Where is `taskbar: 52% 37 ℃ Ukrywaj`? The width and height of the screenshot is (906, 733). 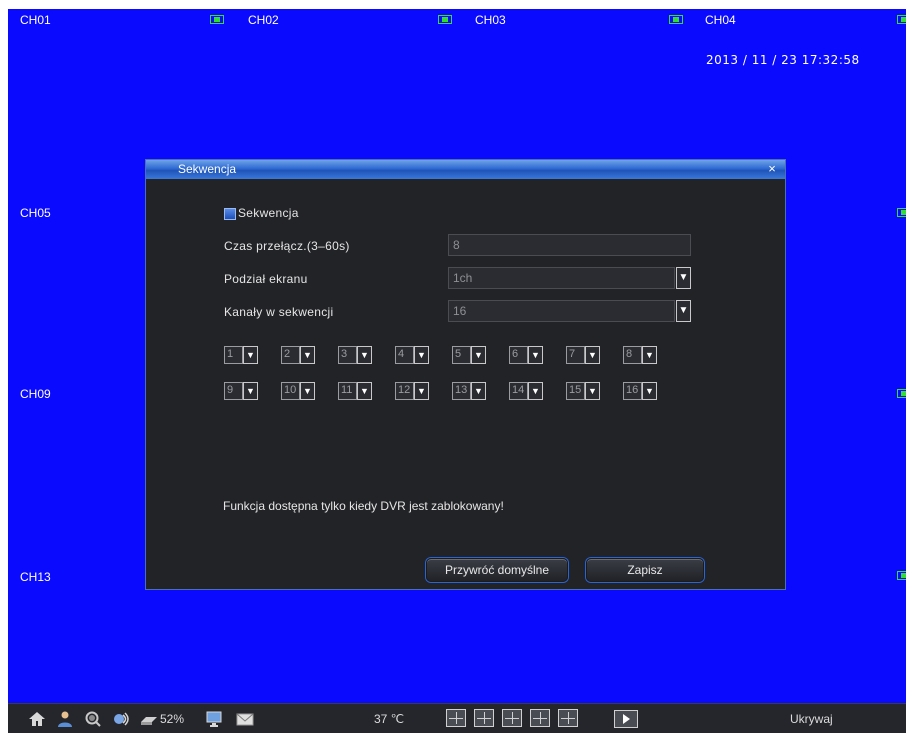 taskbar: 52% 37 ℃ Ukrywaj is located at coordinates (457, 718).